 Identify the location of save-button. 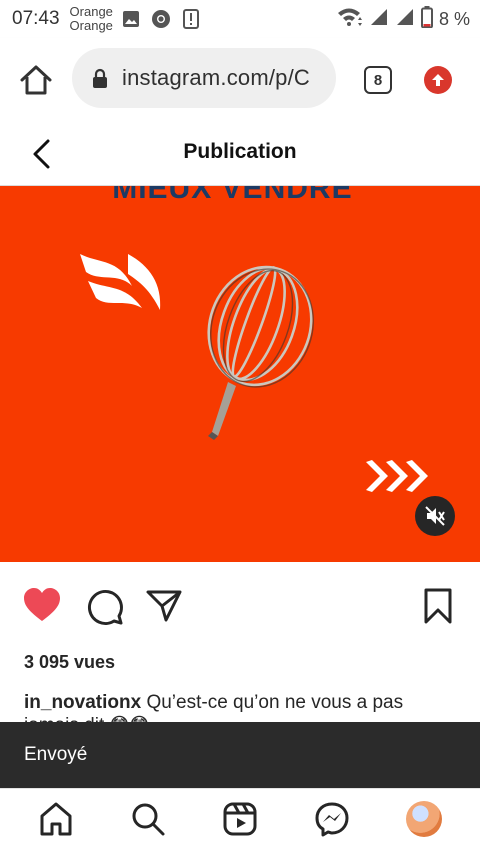
(438, 606).